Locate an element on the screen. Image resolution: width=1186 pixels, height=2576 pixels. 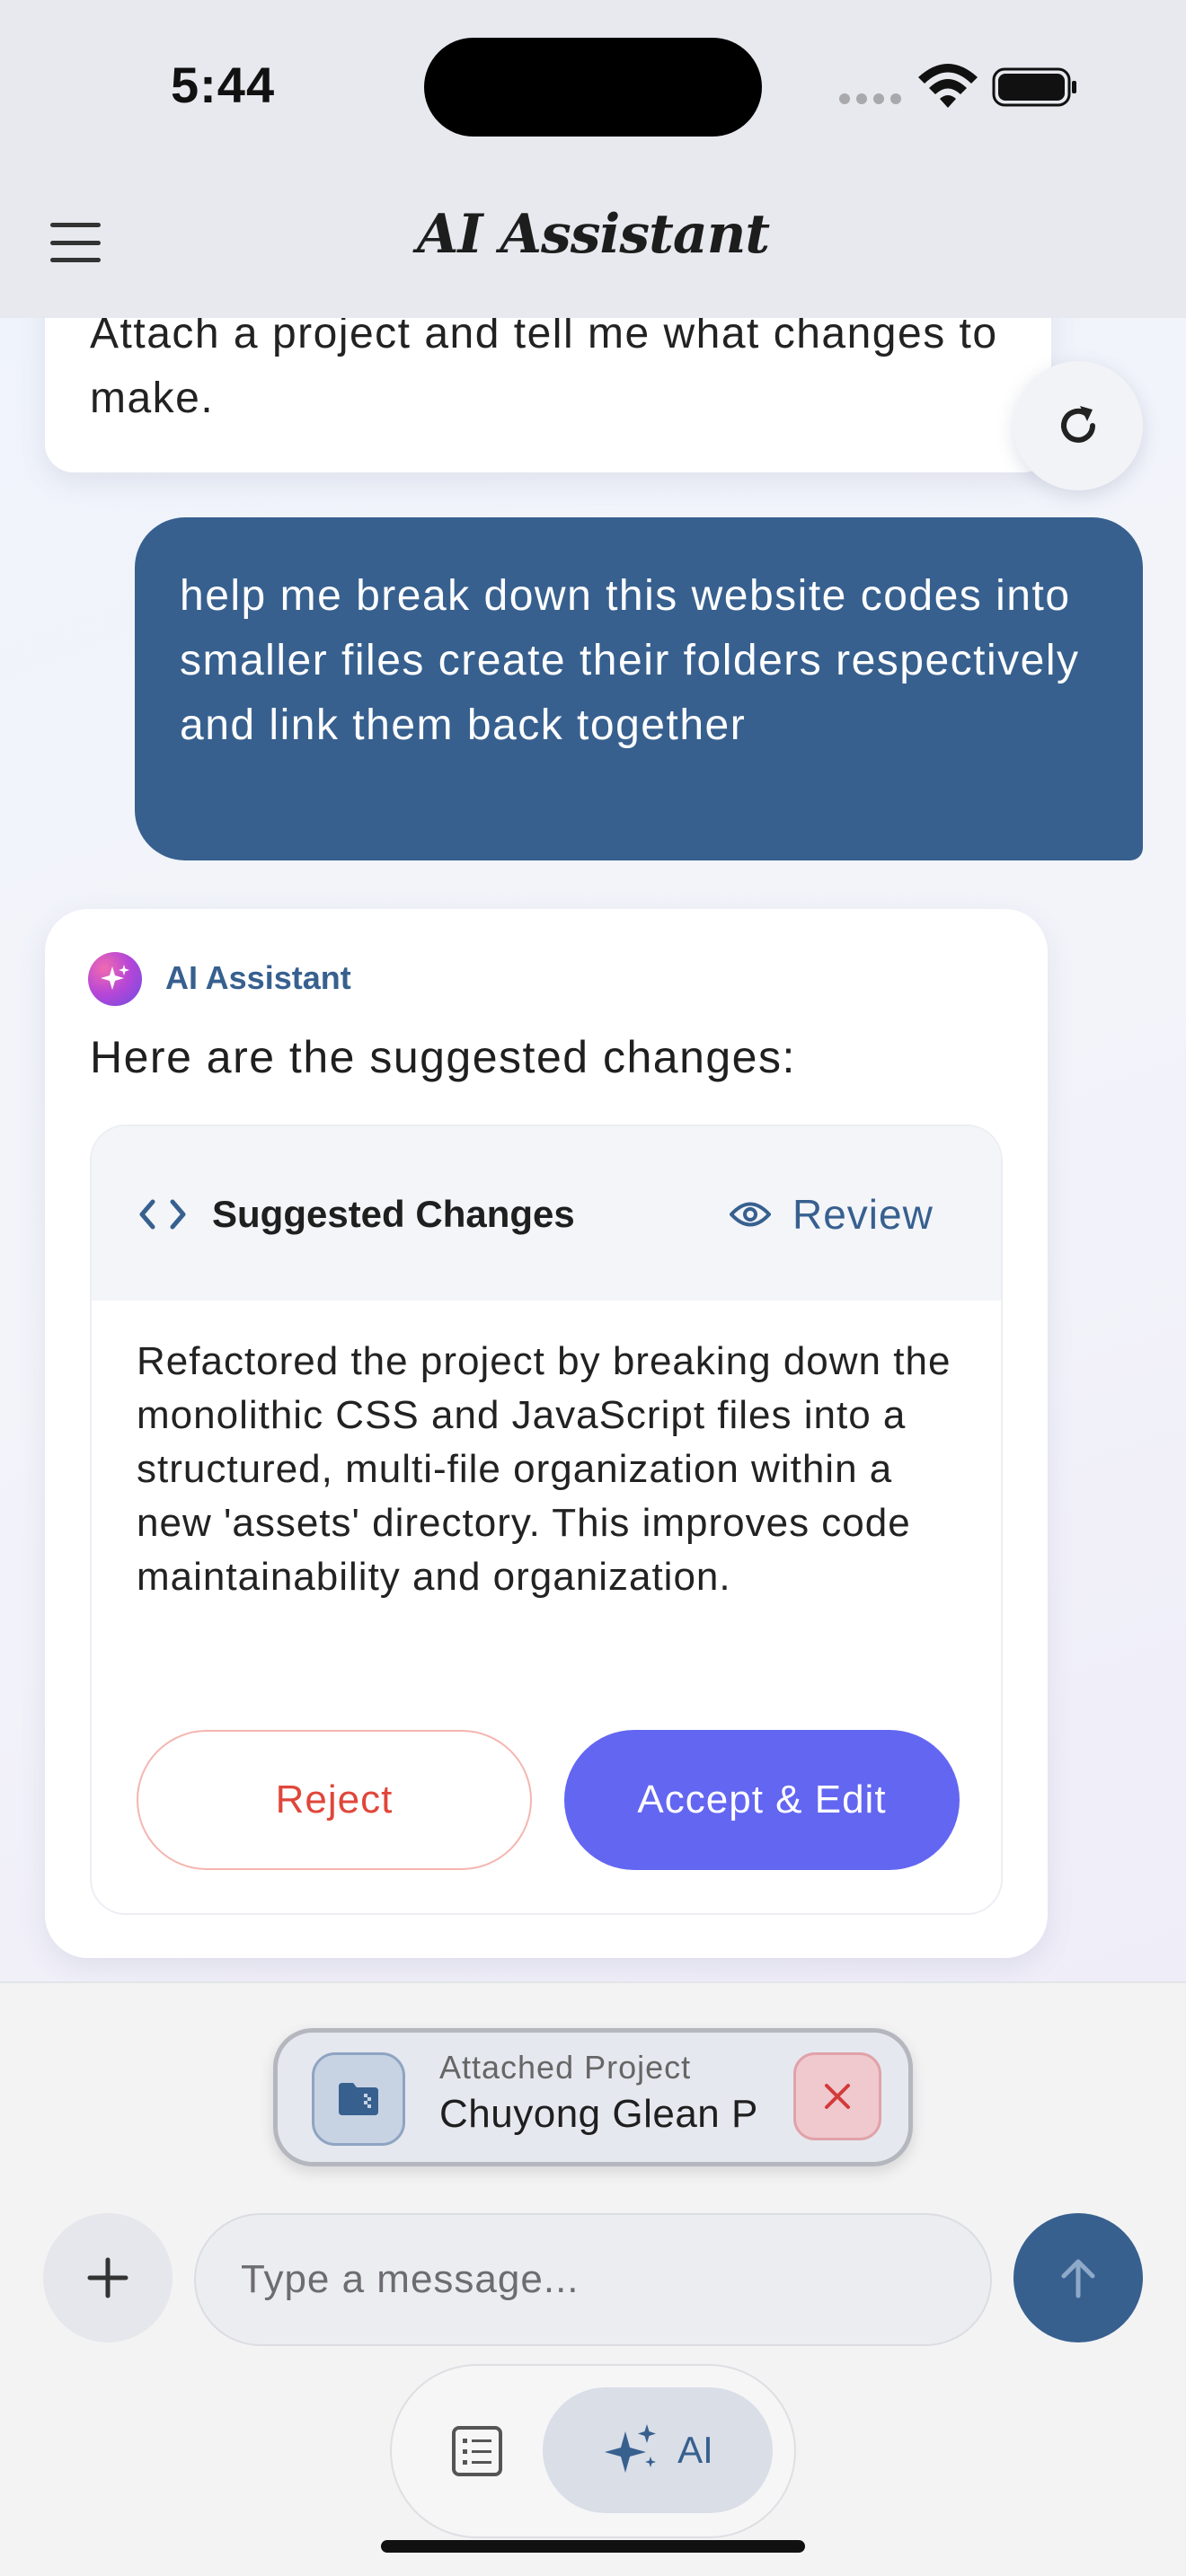
code-icon is located at coordinates (162, 1214).